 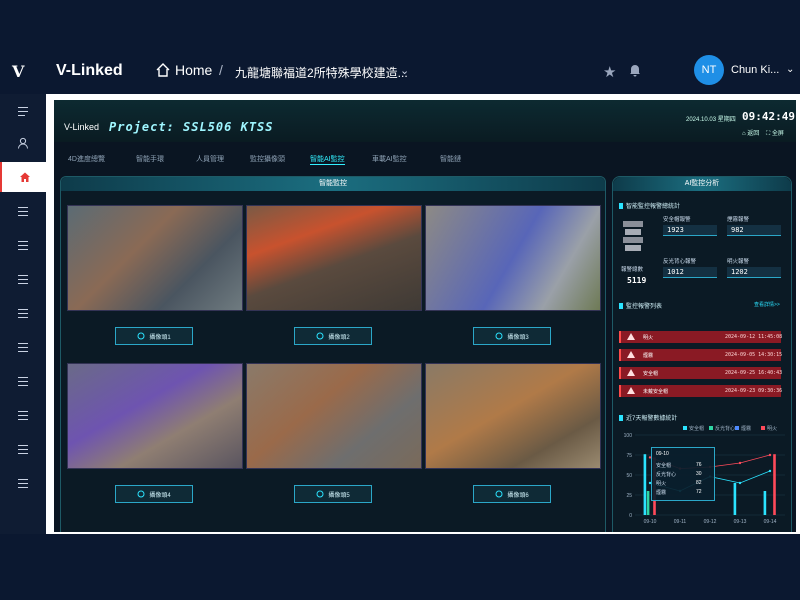 I want to click on tooltip-value: 82, so click(x=699, y=483).